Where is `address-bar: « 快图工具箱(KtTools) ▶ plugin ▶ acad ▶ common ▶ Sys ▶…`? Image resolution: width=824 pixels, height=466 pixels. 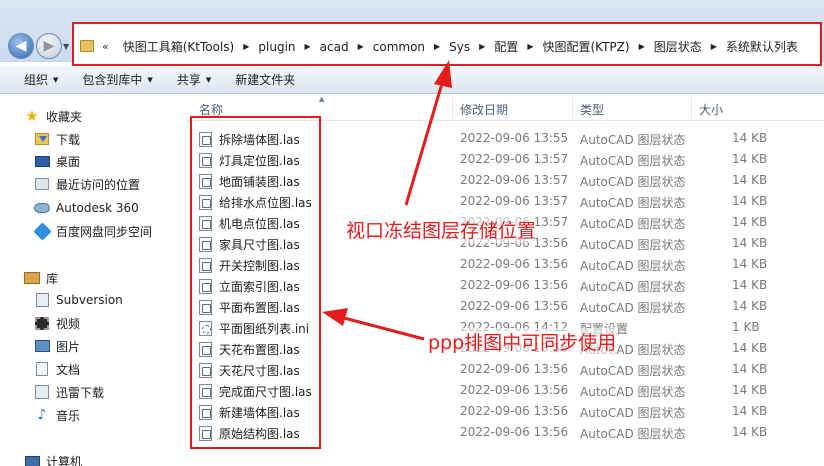 address-bar: « 快图工具箱(KtTools) ▶ plugin ▶ acad ▶ common ▶ Sys ▶… is located at coordinates (447, 44).